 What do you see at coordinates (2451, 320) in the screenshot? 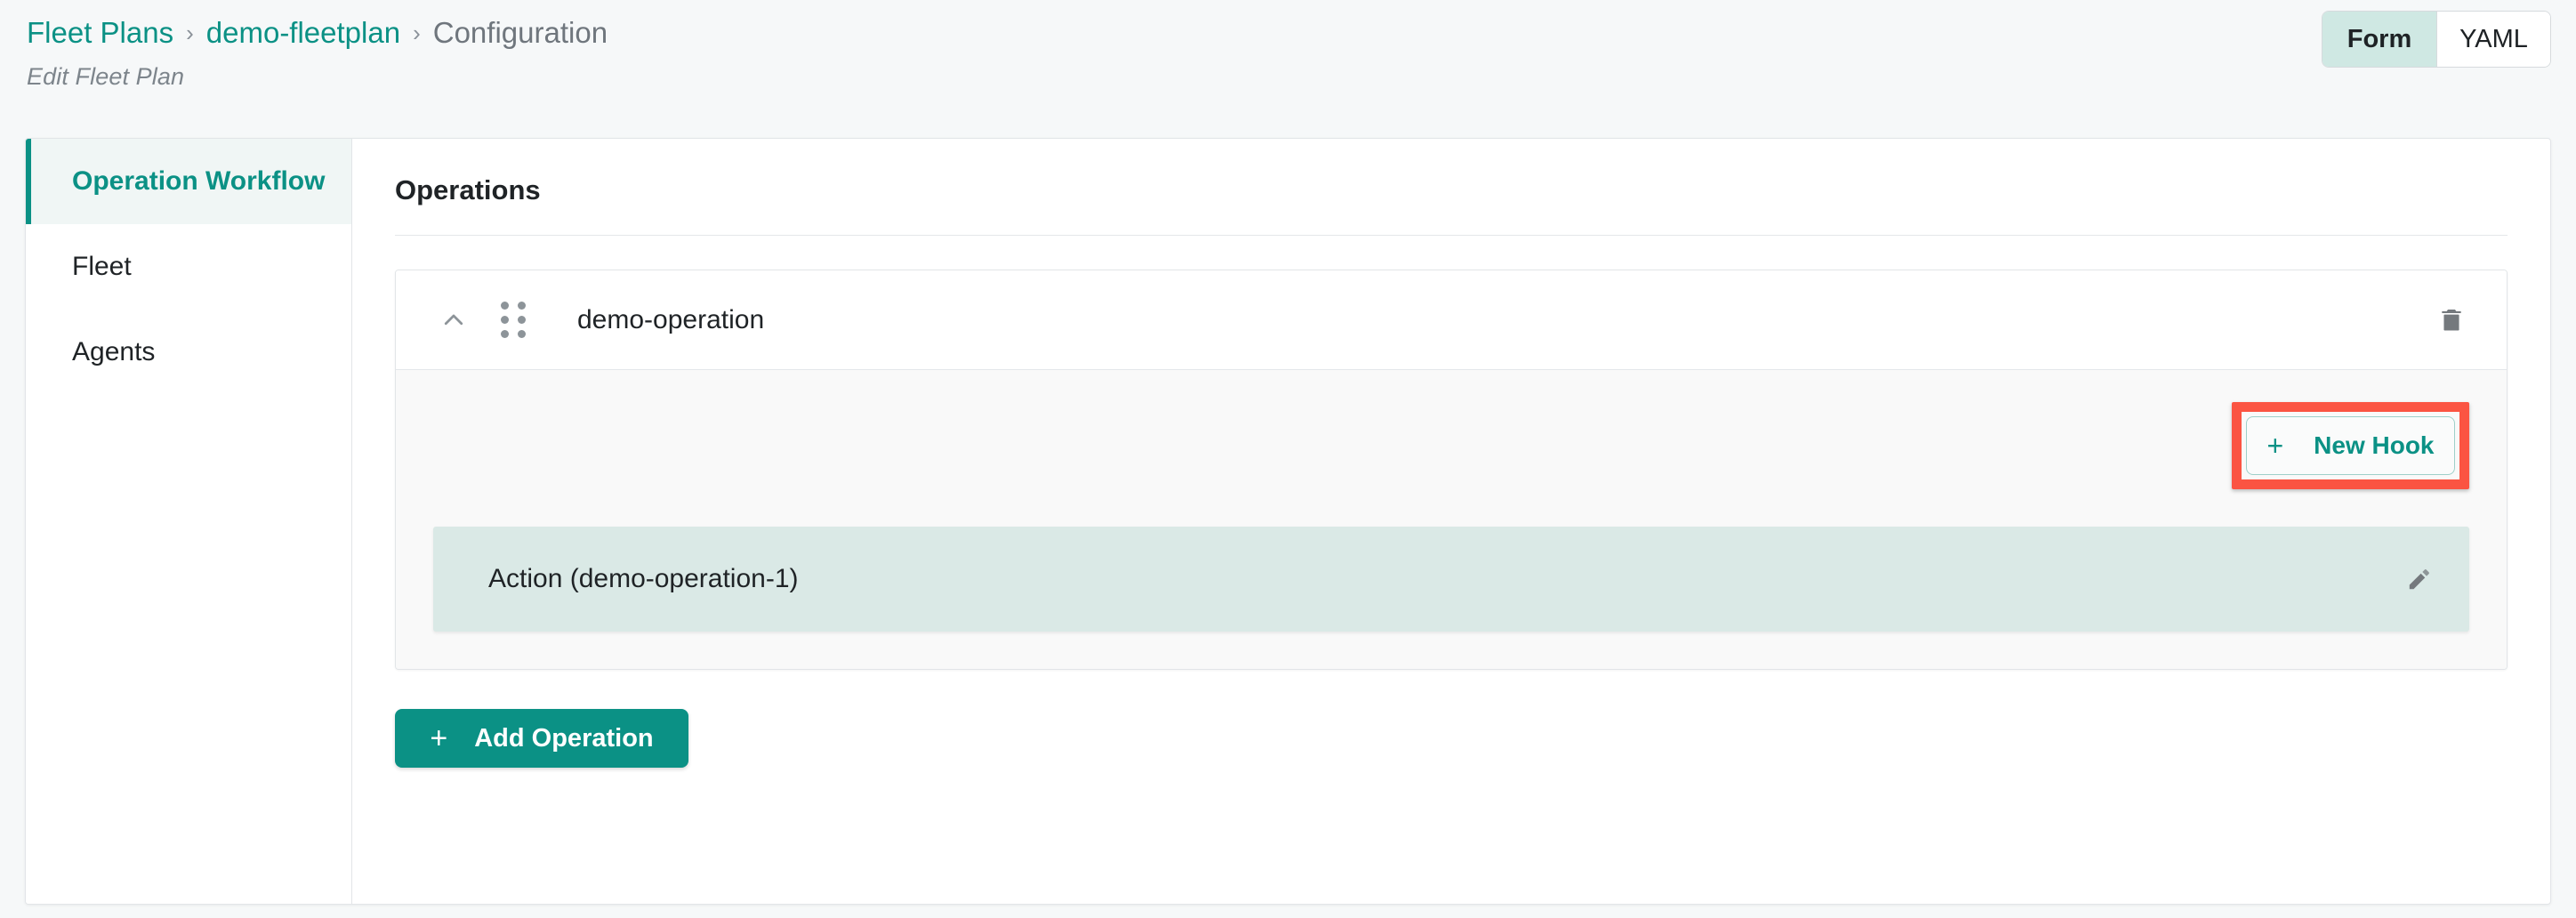
I see `trash-icon` at bounding box center [2451, 320].